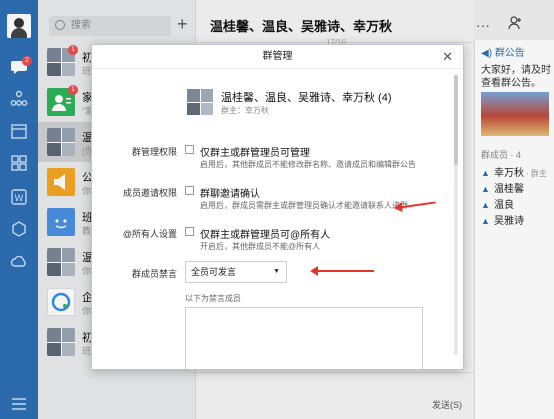 This screenshot has width=554, height=419. Describe the element at coordinates (260, 246) in the screenshot. I see `at-all-desc: 开启后，其他群成员不能@所有人` at that location.